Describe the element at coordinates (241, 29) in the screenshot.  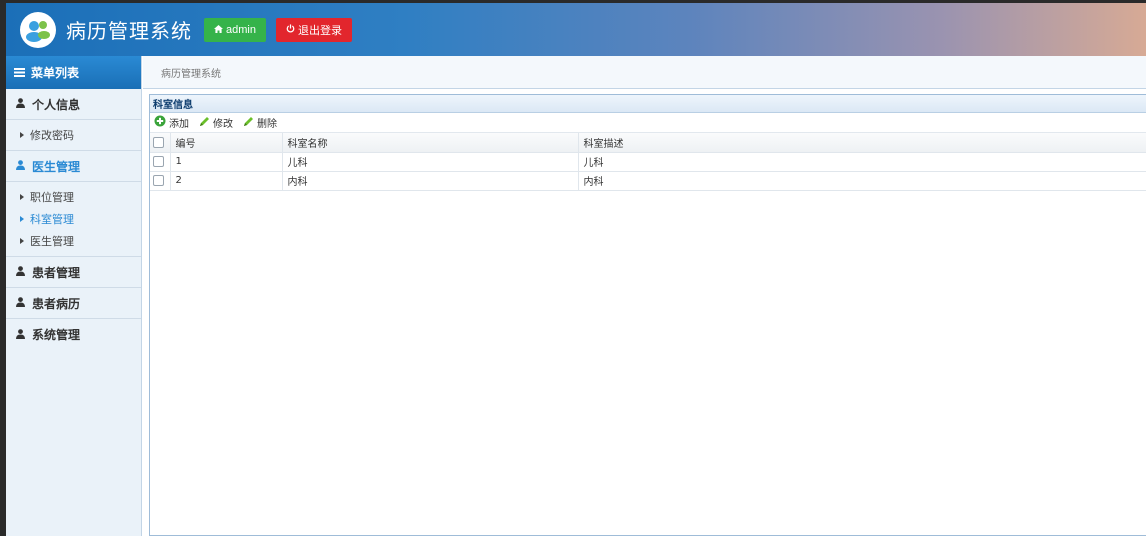
I see `user-label: admin` at that location.